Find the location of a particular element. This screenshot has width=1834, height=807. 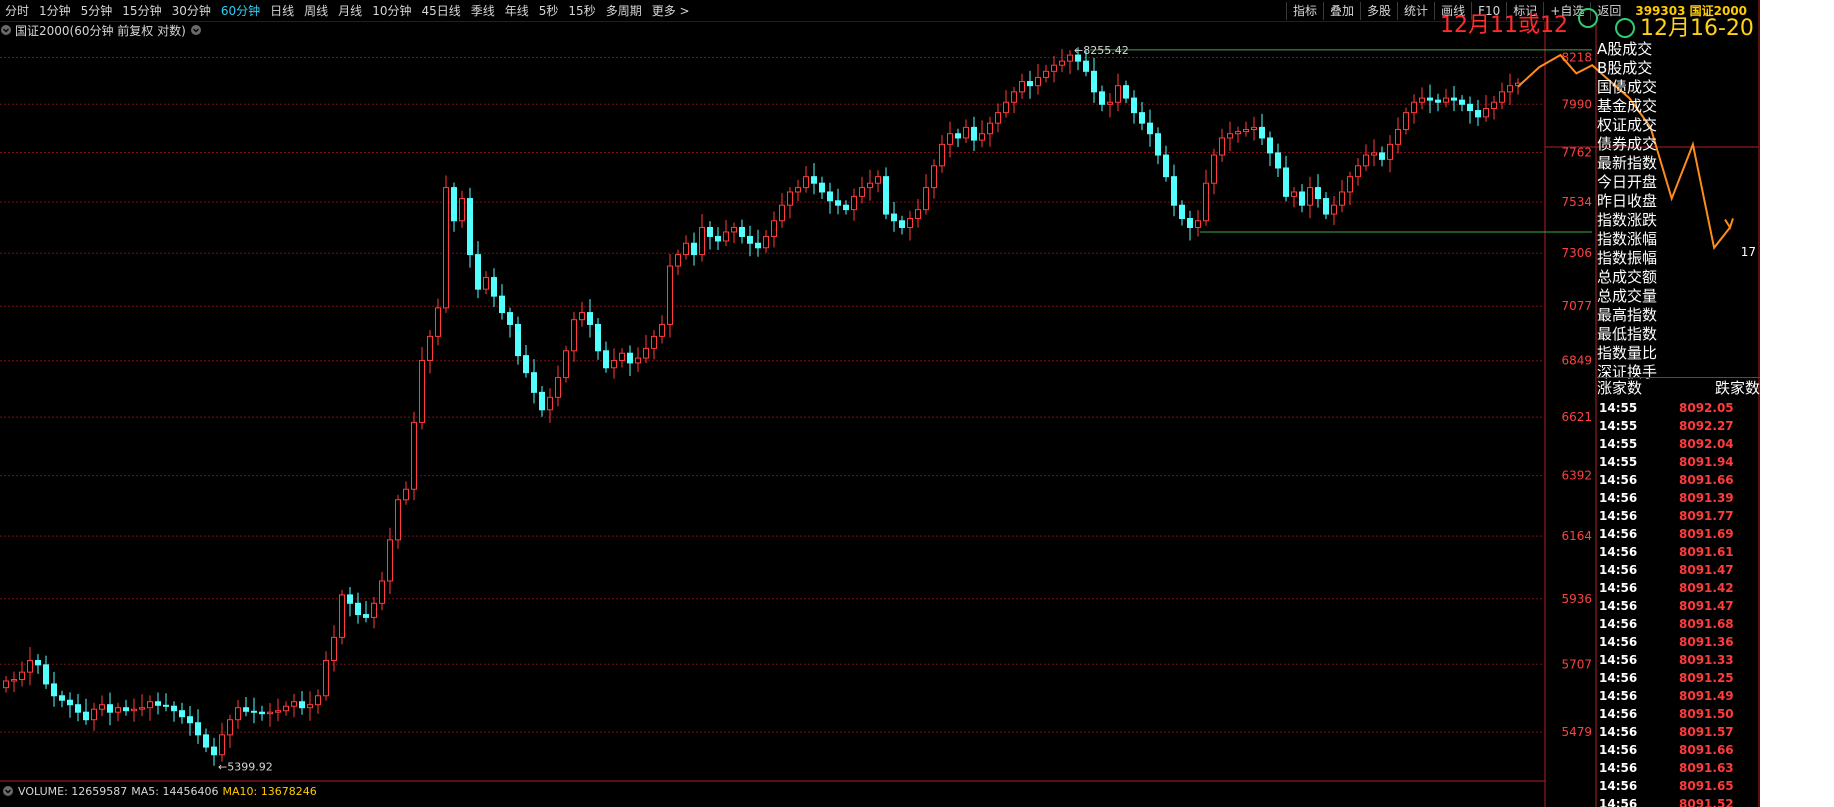

tick-price: 8091.69 is located at coordinates (1706, 534).